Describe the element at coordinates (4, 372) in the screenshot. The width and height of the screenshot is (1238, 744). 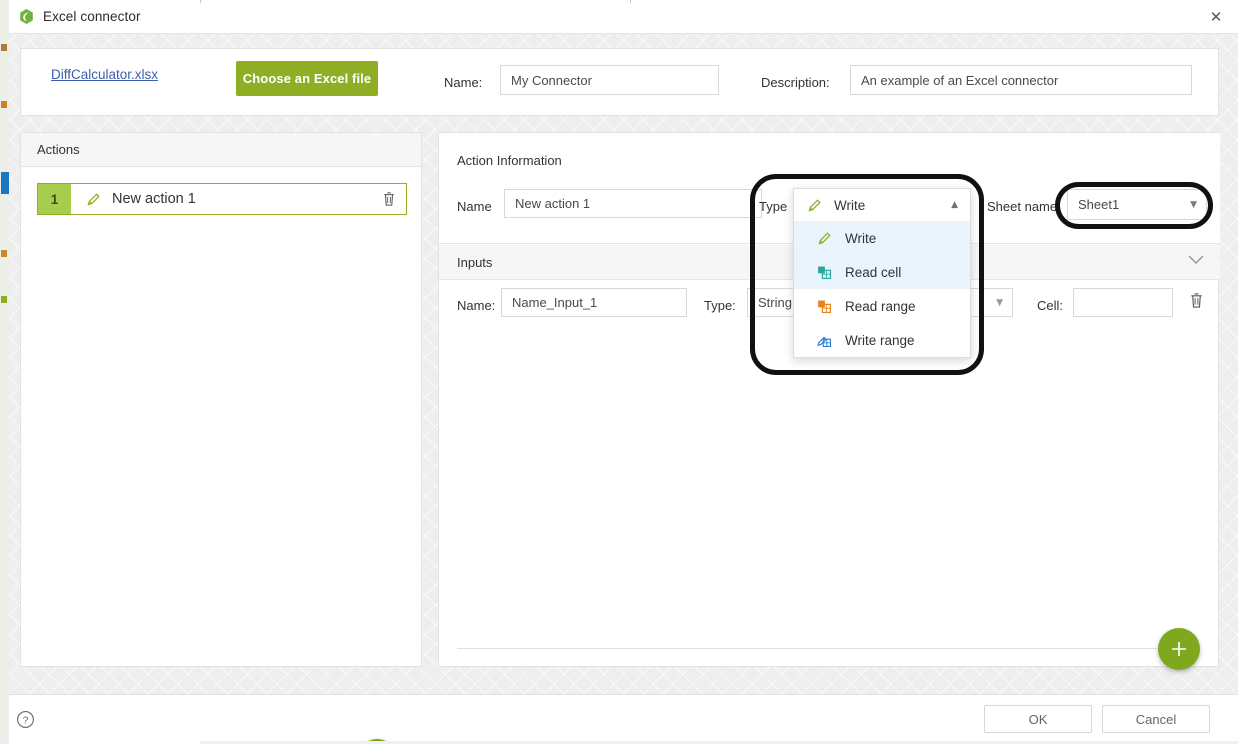
I see `background-window-sliver` at that location.